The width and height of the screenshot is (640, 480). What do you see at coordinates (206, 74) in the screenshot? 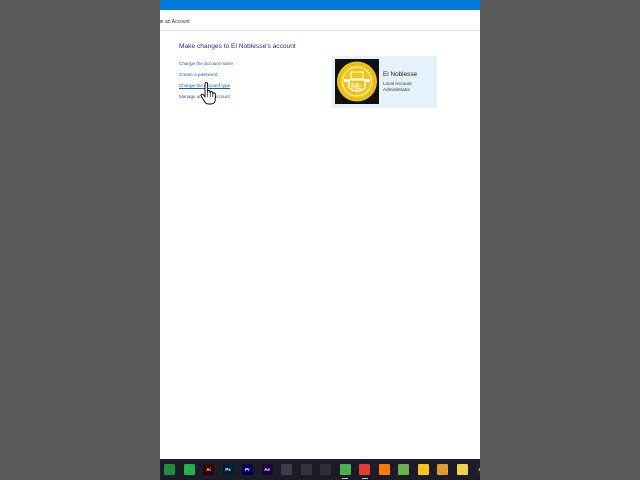
I see `create-password-link: Create a password` at bounding box center [206, 74].